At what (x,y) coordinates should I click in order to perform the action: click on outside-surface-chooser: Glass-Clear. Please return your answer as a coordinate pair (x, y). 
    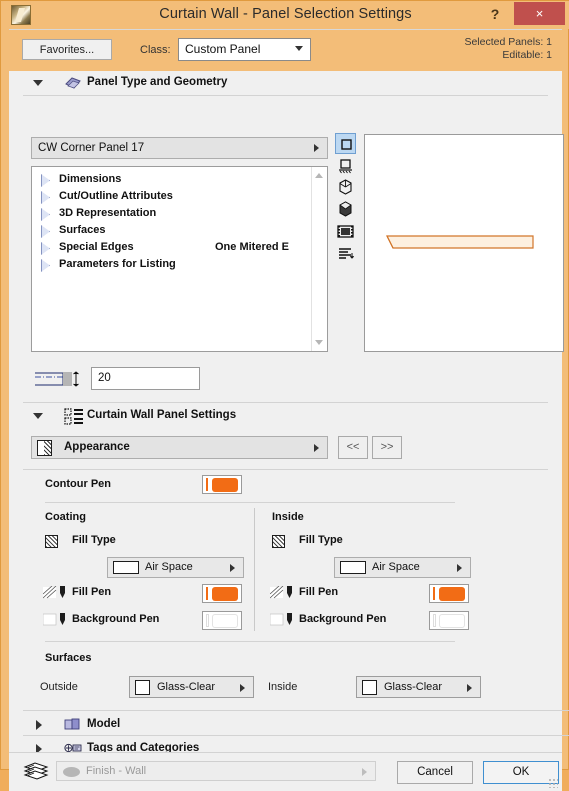
    Looking at the image, I should click on (191, 687).